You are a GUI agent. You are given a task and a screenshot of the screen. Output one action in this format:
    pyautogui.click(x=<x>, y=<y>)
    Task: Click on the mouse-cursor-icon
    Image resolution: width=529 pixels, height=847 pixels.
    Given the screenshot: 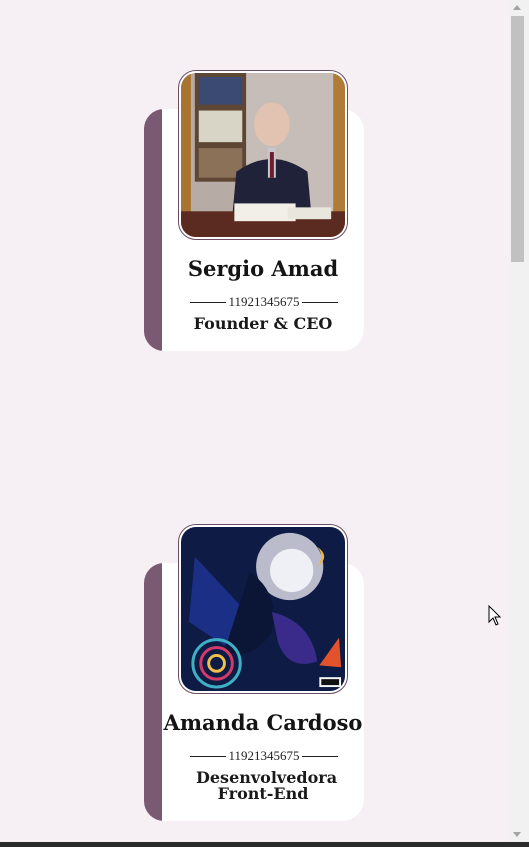 What is the action you would take?
    pyautogui.click(x=495, y=615)
    